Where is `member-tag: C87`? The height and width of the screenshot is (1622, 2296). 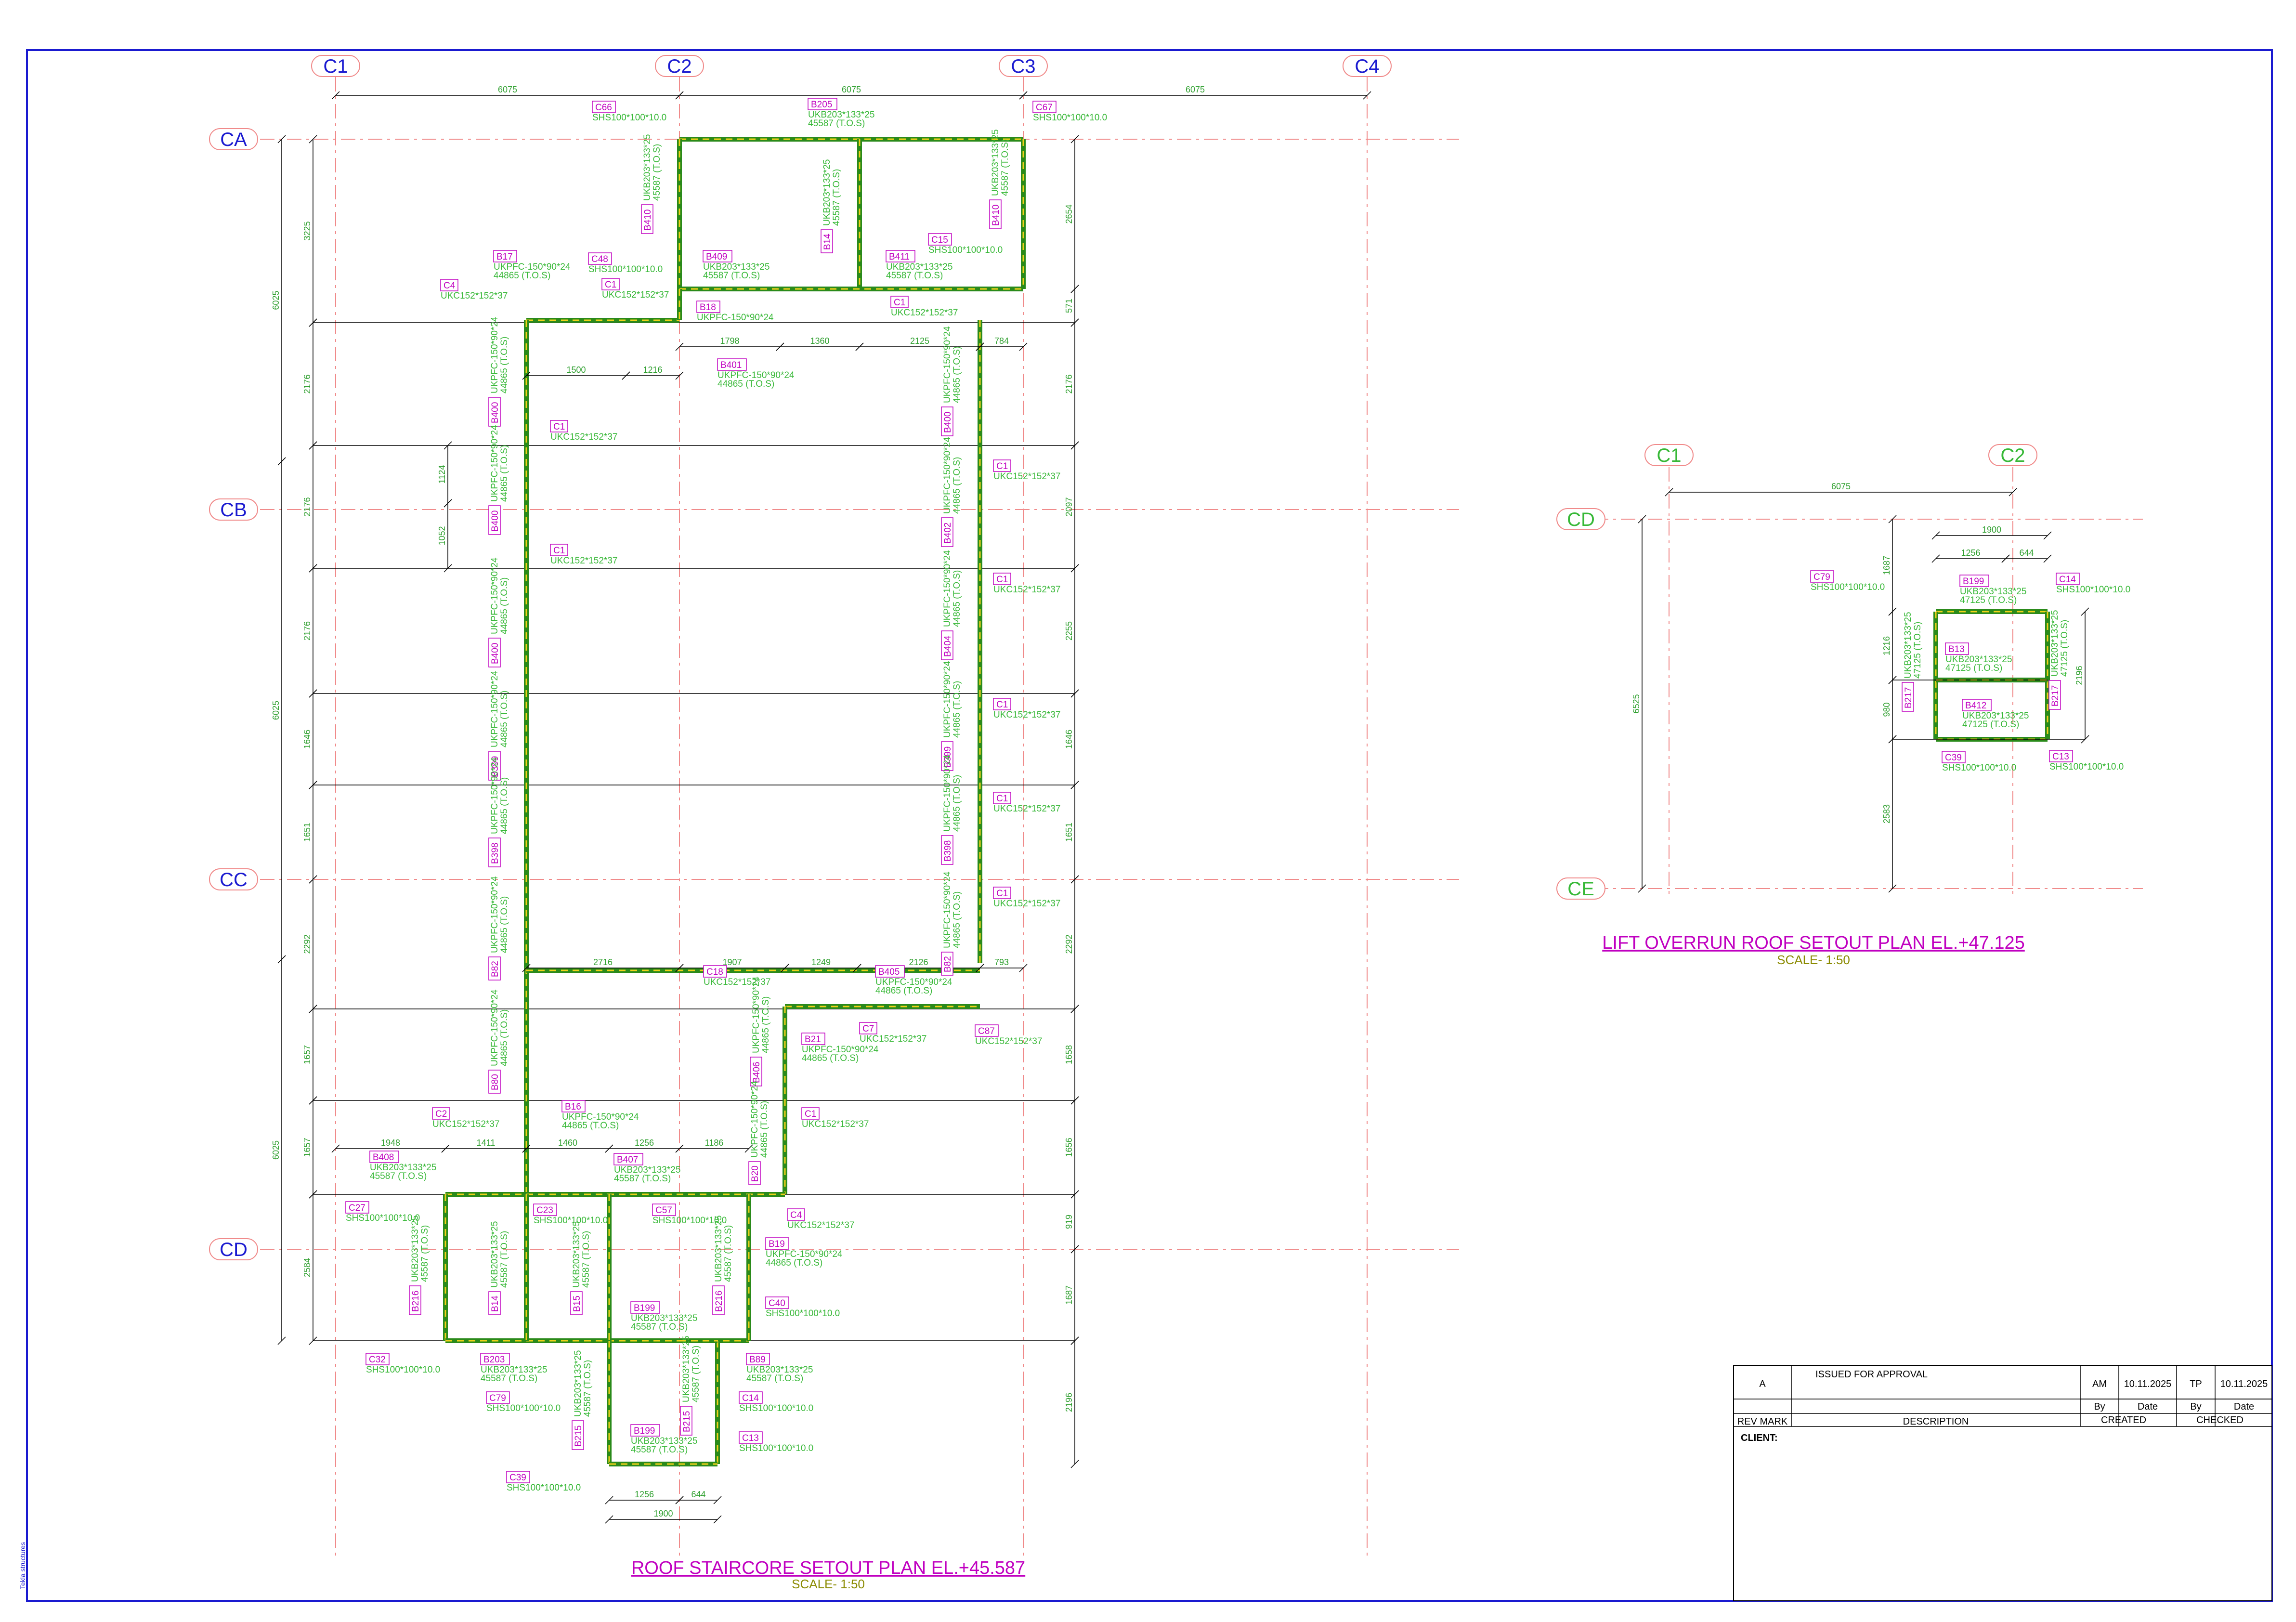
member-tag: C87 is located at coordinates (986, 1031).